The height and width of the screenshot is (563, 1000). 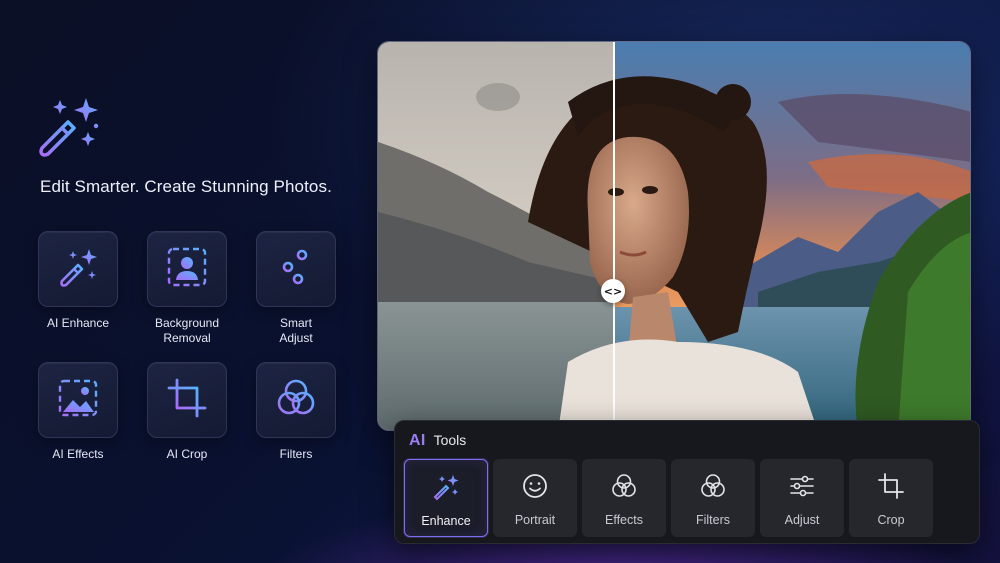 I want to click on tool-smart-adjust-tile, so click(x=296, y=269).